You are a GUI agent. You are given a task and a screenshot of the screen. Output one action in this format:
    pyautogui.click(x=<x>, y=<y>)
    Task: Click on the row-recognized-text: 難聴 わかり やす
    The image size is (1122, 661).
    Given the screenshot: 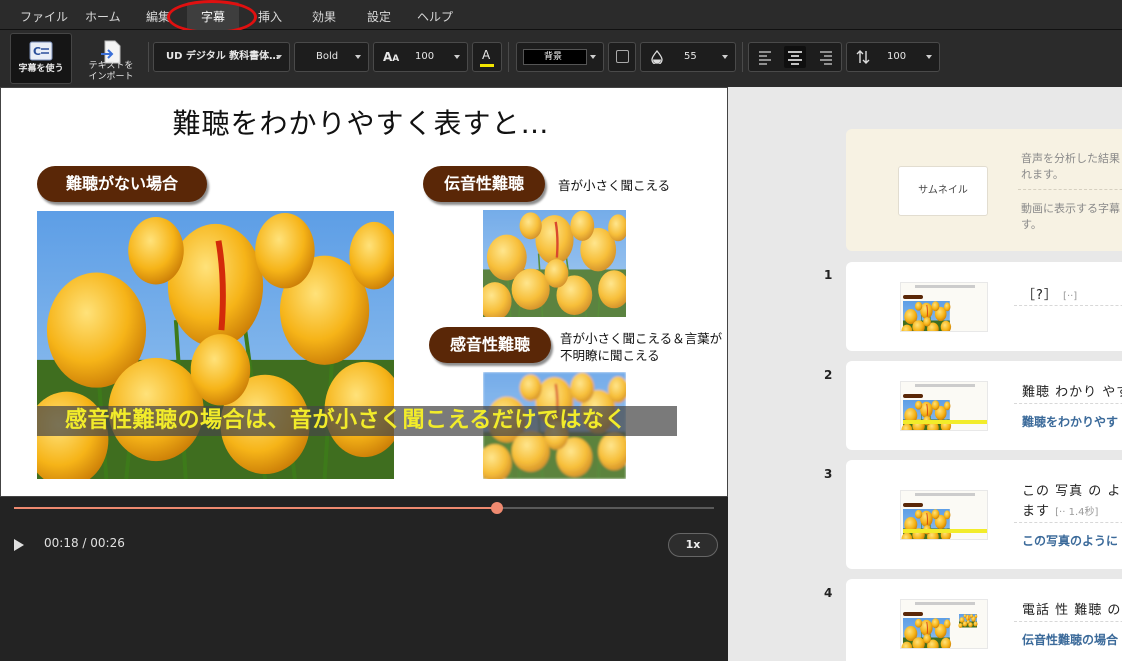 What is the action you would take?
    pyautogui.click(x=1072, y=392)
    